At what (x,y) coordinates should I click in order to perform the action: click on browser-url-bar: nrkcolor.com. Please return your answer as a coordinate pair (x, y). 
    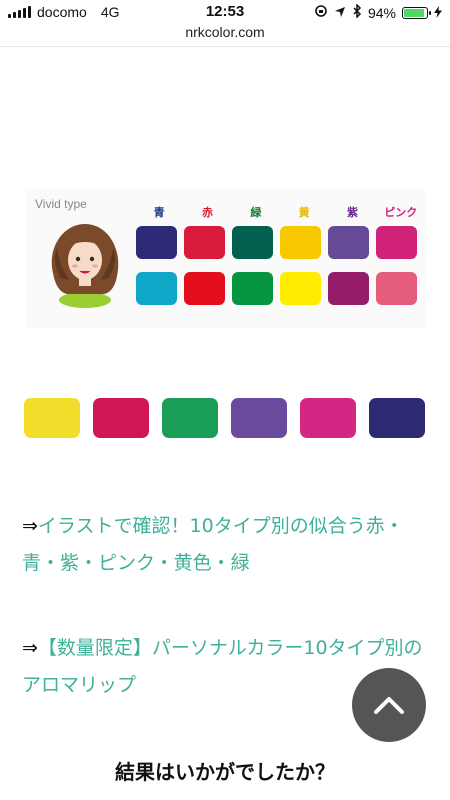
    Looking at the image, I should click on (225, 35).